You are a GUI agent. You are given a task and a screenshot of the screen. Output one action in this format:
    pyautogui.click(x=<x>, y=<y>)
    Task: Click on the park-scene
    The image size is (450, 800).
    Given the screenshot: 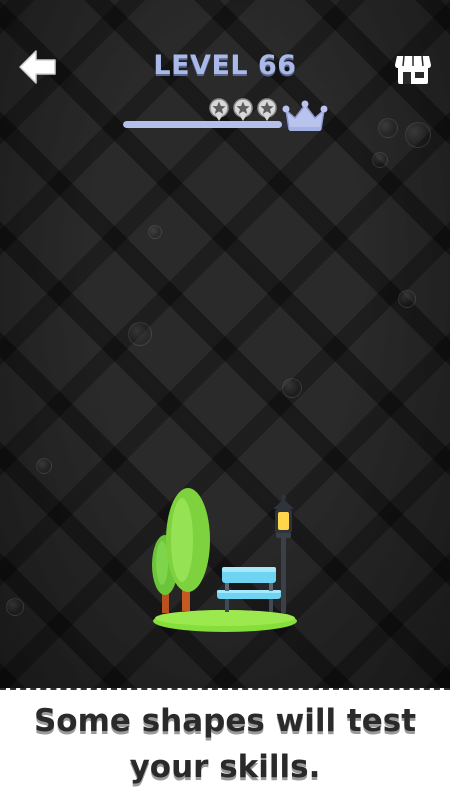 What is the action you would take?
    pyautogui.click(x=225, y=560)
    